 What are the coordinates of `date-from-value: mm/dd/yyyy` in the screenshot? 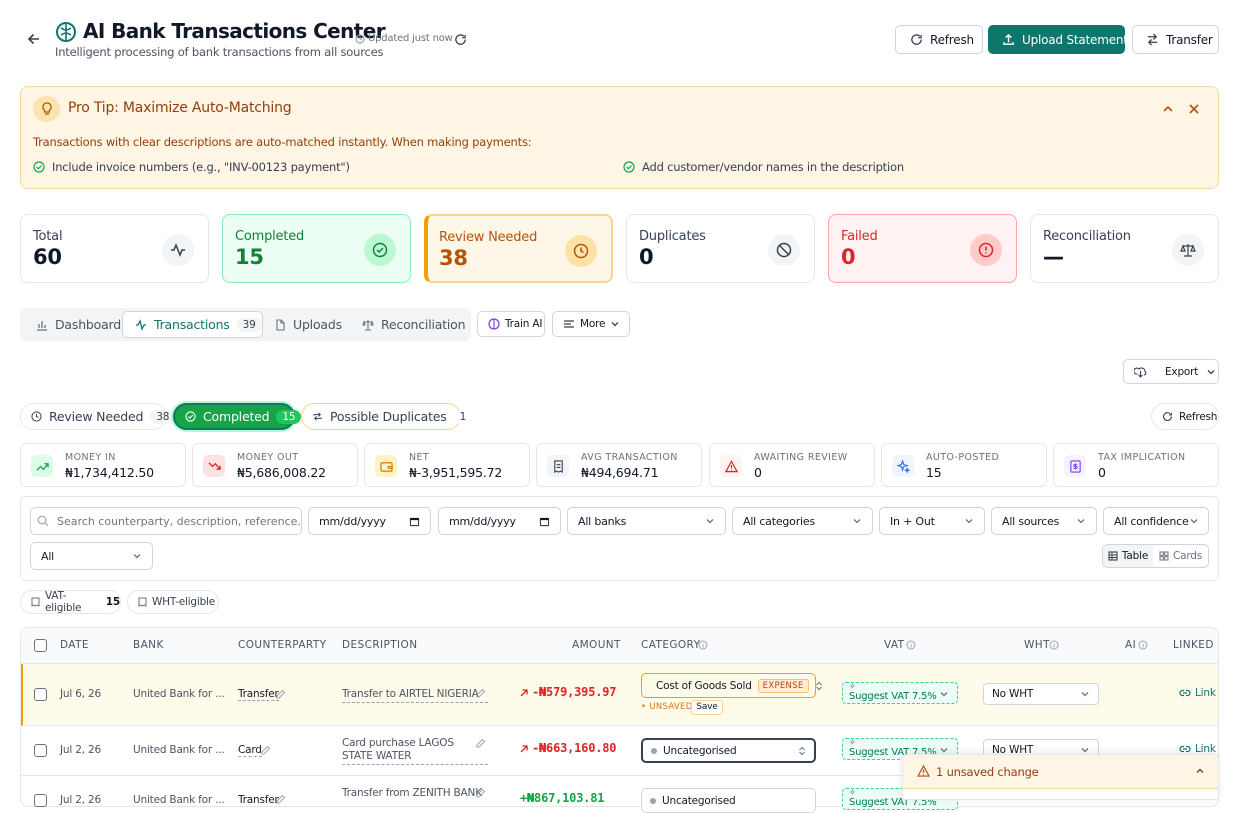 It's located at (352, 521).